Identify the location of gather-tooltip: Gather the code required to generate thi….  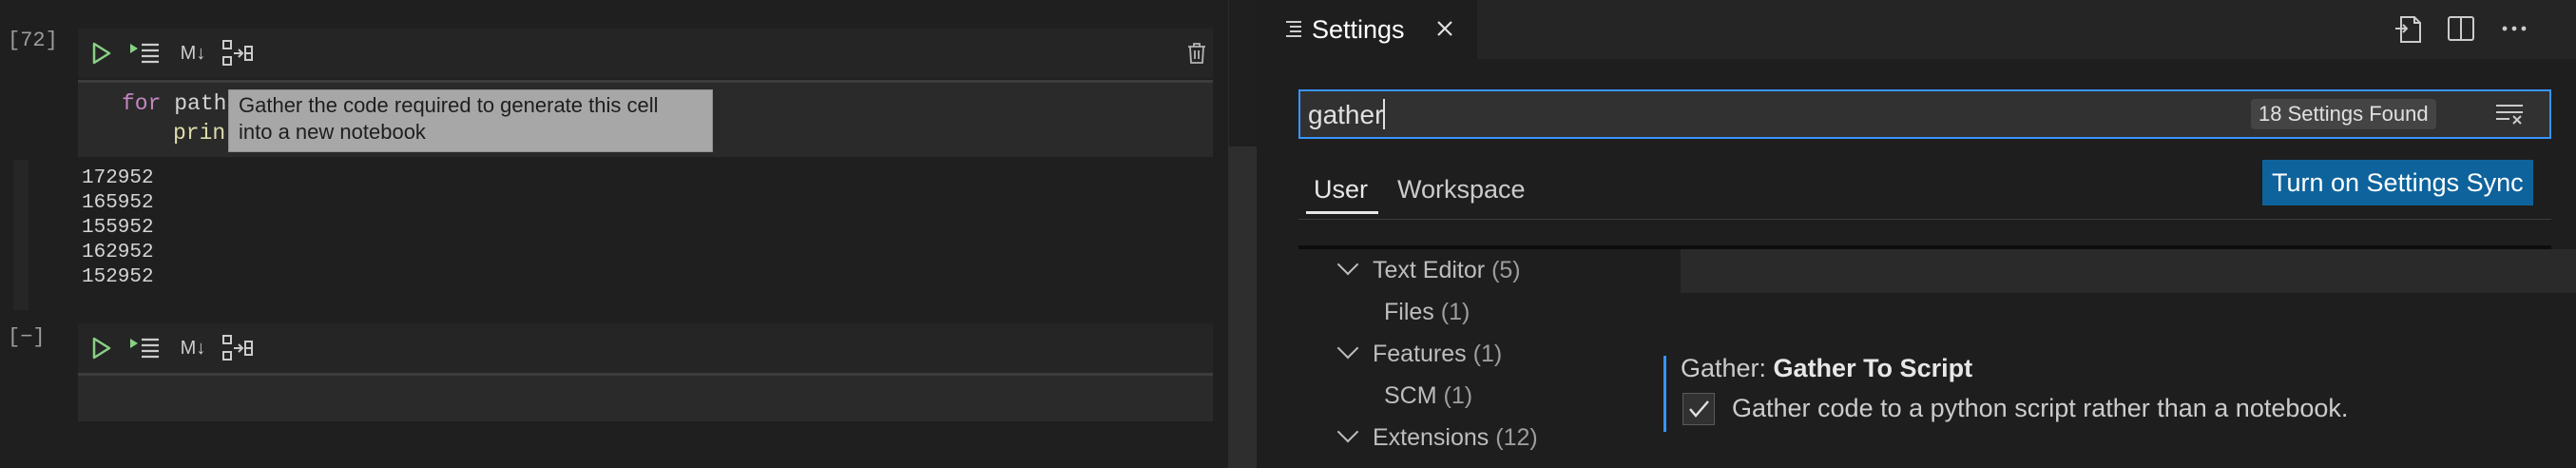
(471, 120).